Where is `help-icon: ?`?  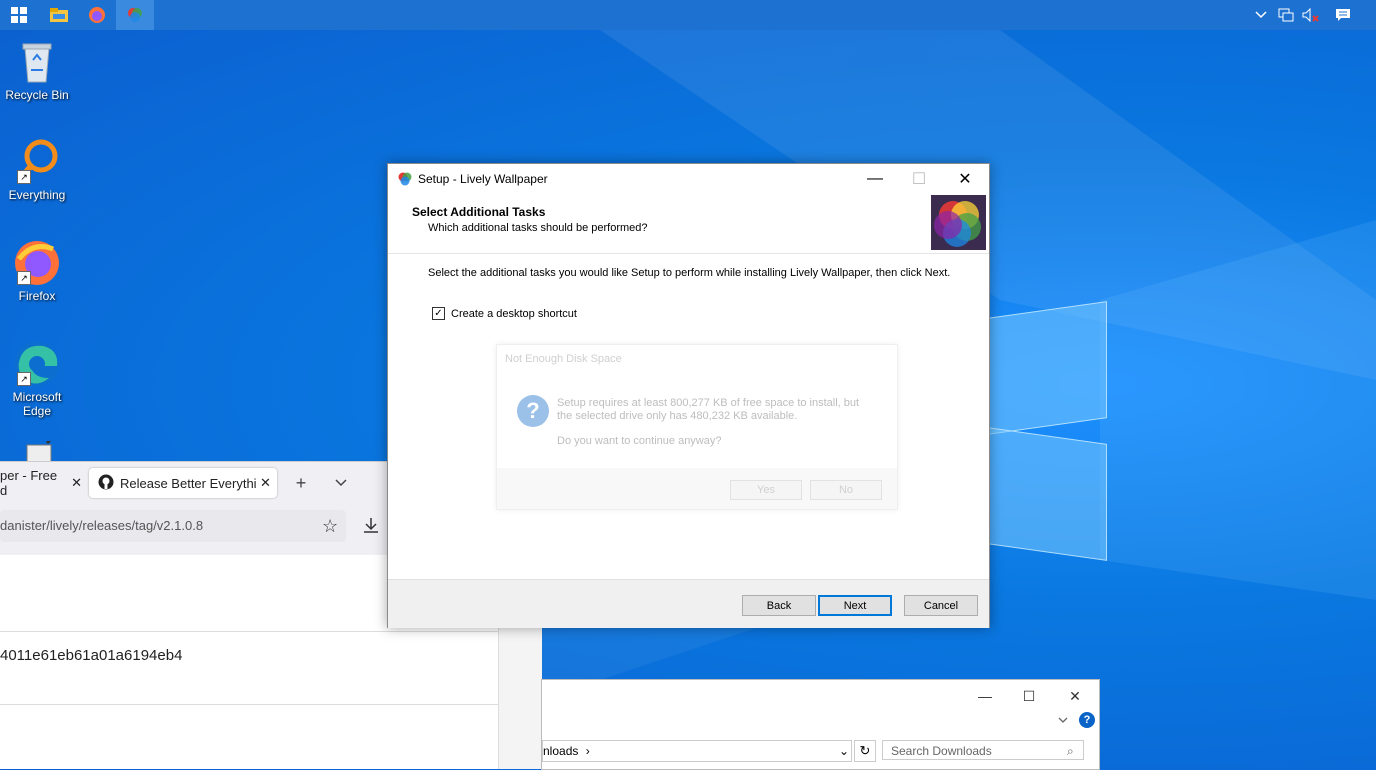
help-icon: ? is located at coordinates (1087, 720).